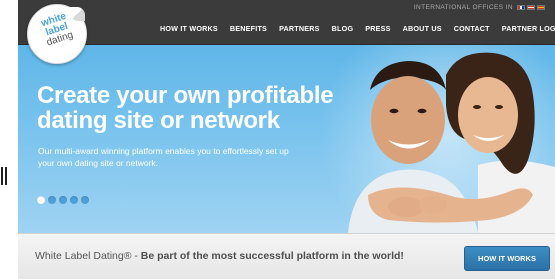 The width and height of the screenshot is (555, 279). Describe the element at coordinates (98, 163) in the screenshot. I see `hero-subtext-line-2: your own dating site or network.` at that location.